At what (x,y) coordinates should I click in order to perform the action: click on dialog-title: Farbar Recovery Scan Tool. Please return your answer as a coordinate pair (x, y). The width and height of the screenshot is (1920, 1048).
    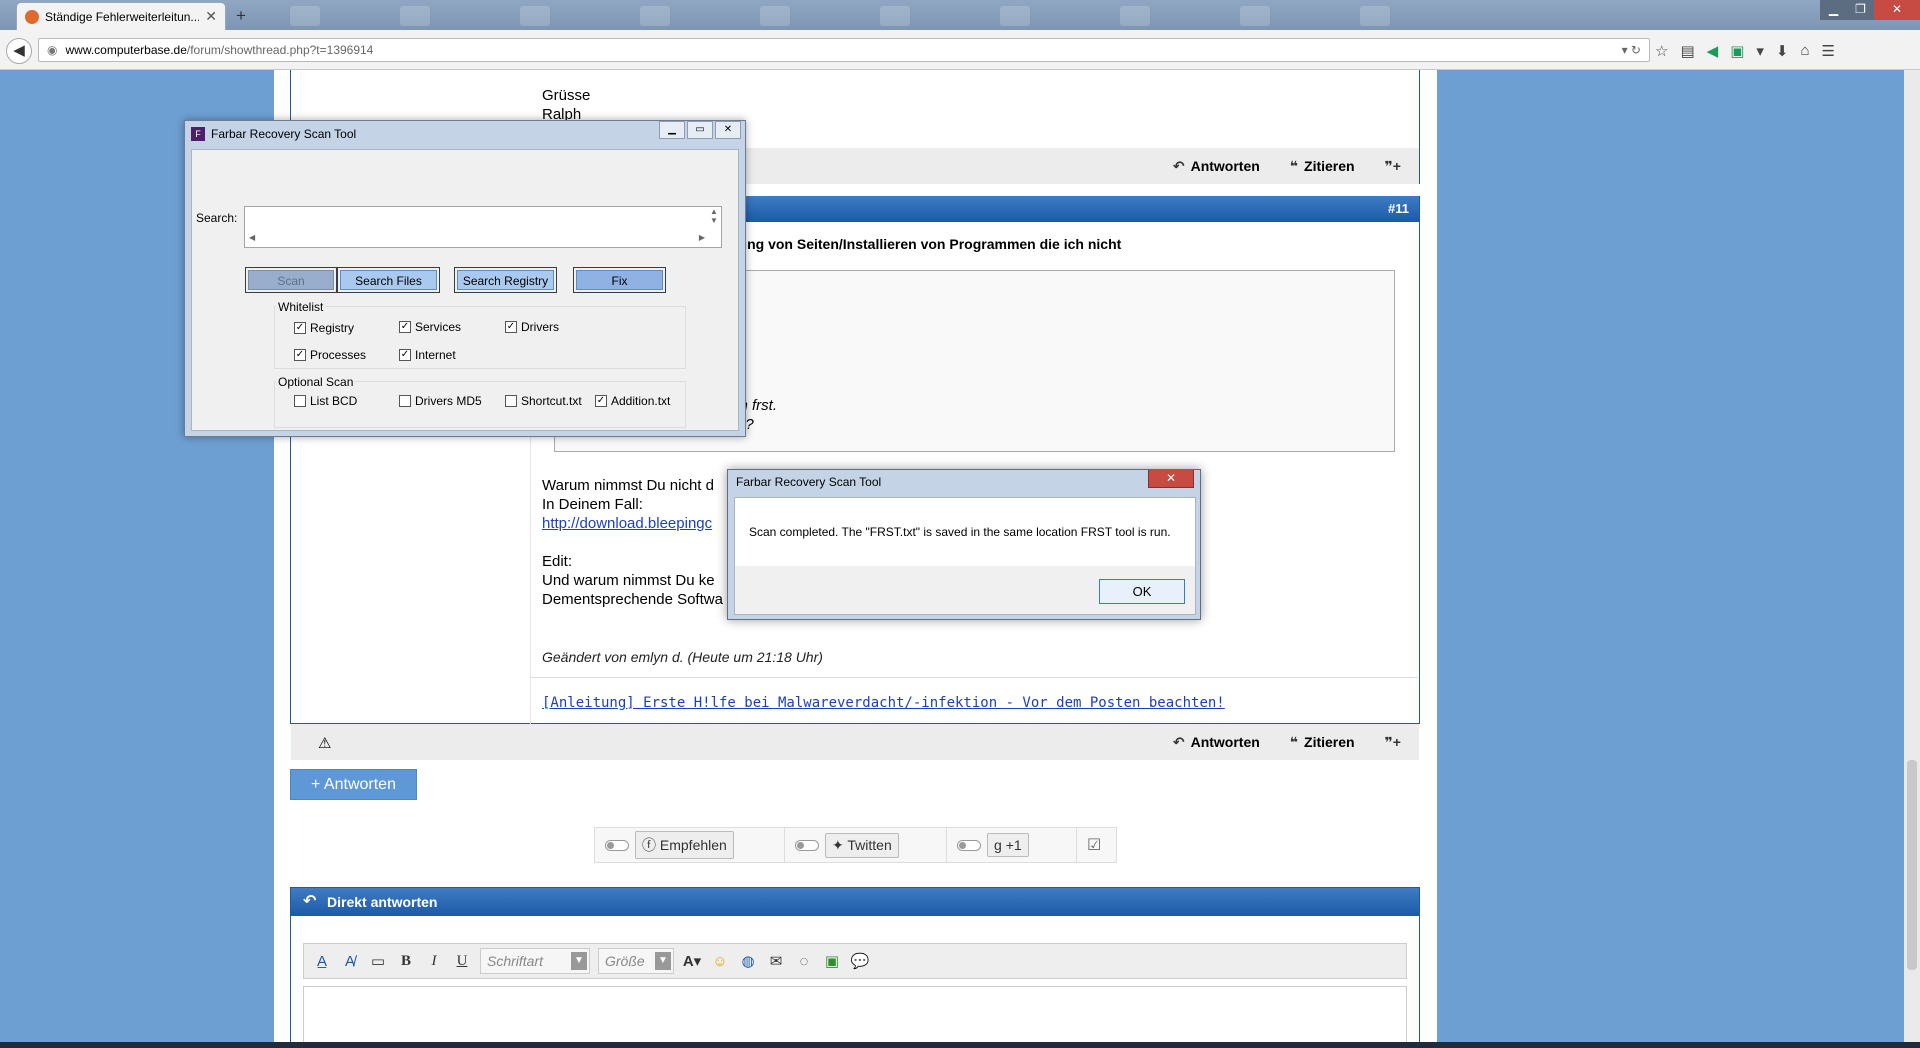
    Looking at the image, I should click on (809, 482).